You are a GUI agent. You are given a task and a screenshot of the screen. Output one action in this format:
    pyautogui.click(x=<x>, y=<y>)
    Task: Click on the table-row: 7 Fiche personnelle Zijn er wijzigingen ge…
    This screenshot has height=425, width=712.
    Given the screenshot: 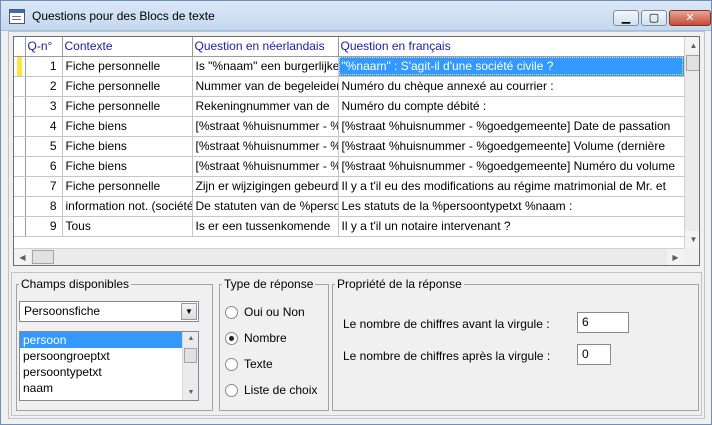 What is the action you would take?
    pyautogui.click(x=349, y=186)
    